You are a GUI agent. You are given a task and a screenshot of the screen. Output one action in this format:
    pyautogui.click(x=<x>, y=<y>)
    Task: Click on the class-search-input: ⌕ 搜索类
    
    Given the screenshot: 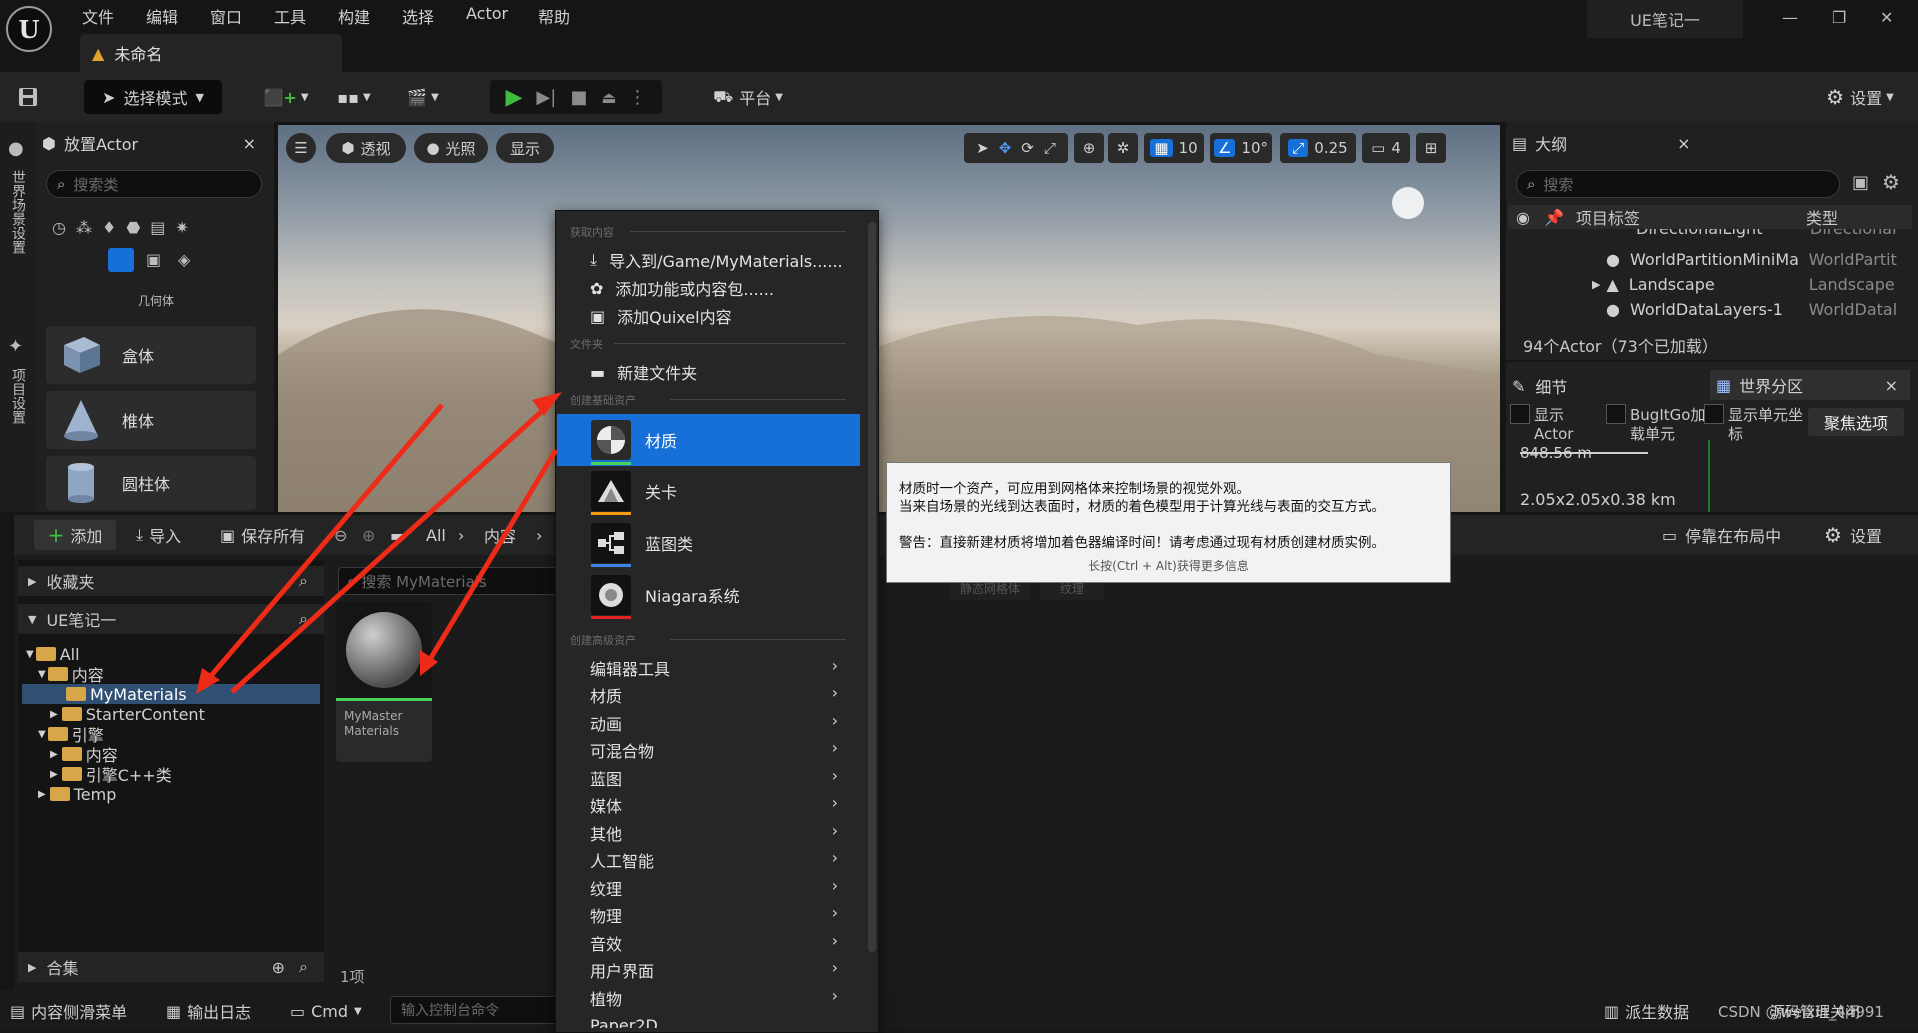 What is the action you would take?
    pyautogui.click(x=154, y=184)
    